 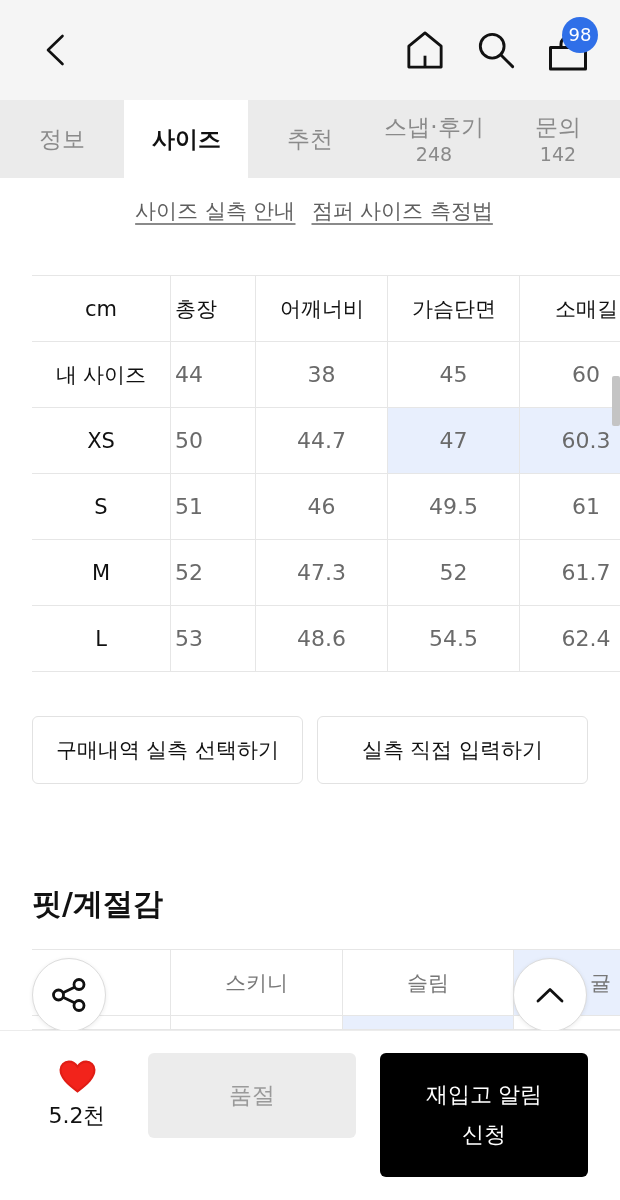 What do you see at coordinates (322, 507) in the screenshot?
I see `table-cell: 46` at bounding box center [322, 507].